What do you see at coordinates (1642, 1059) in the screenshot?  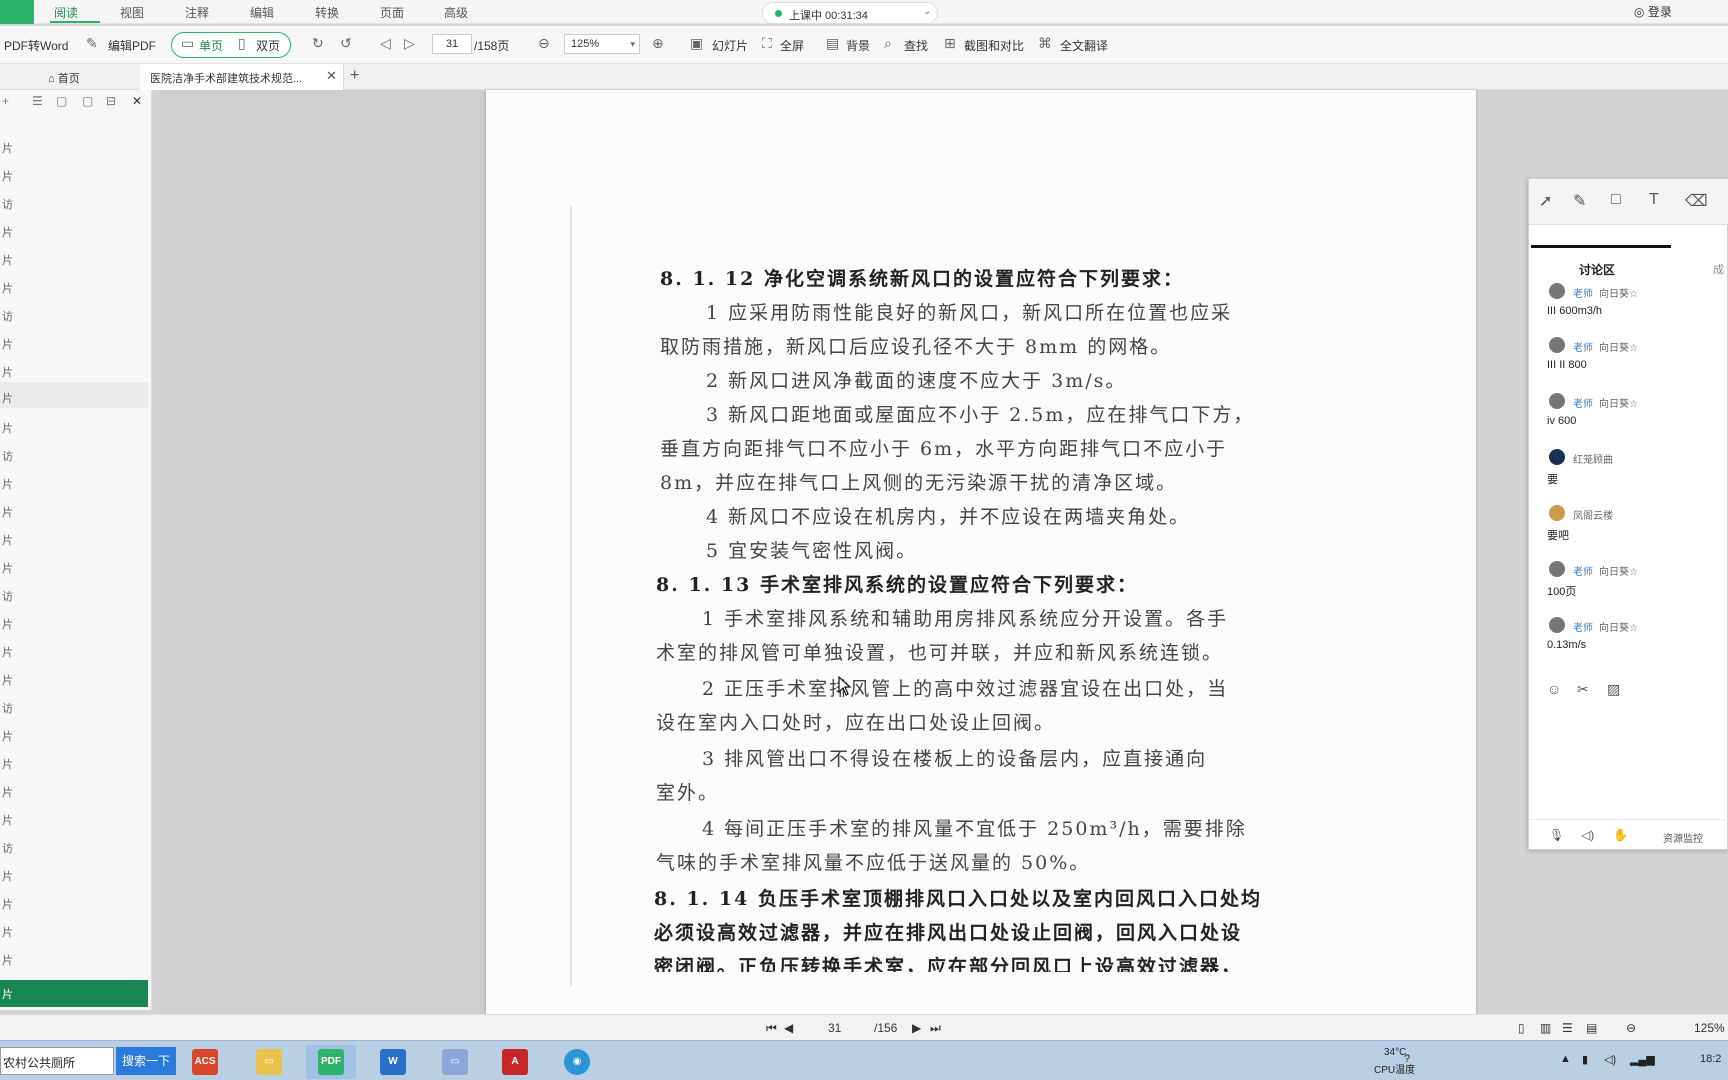 I see `tray-network-icon: ▂▄▆` at bounding box center [1642, 1059].